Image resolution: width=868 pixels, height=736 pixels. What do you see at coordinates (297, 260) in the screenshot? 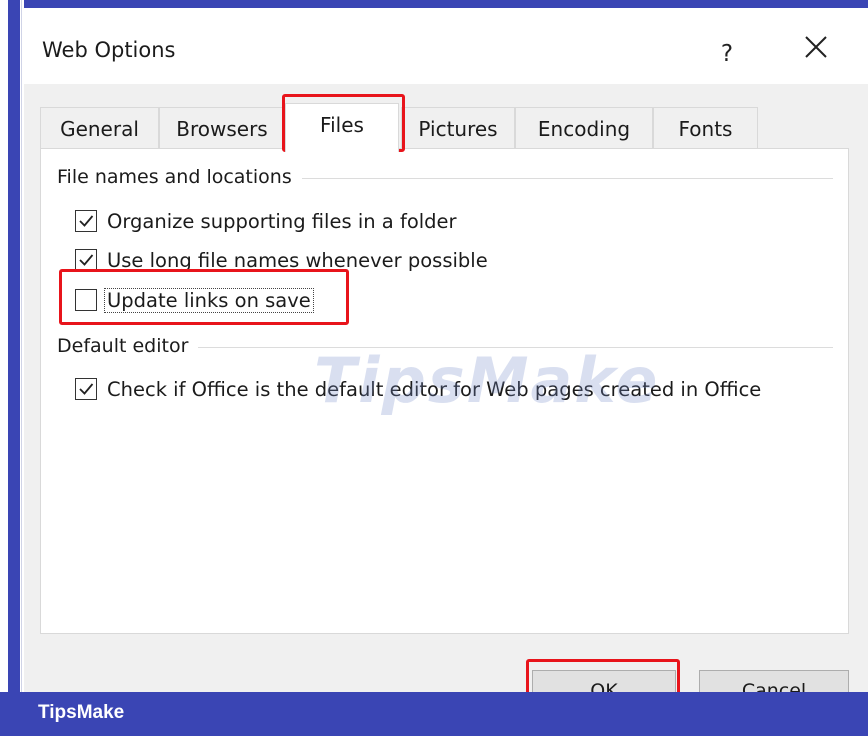
I see `option-label: Use long file names whenever possible` at bounding box center [297, 260].